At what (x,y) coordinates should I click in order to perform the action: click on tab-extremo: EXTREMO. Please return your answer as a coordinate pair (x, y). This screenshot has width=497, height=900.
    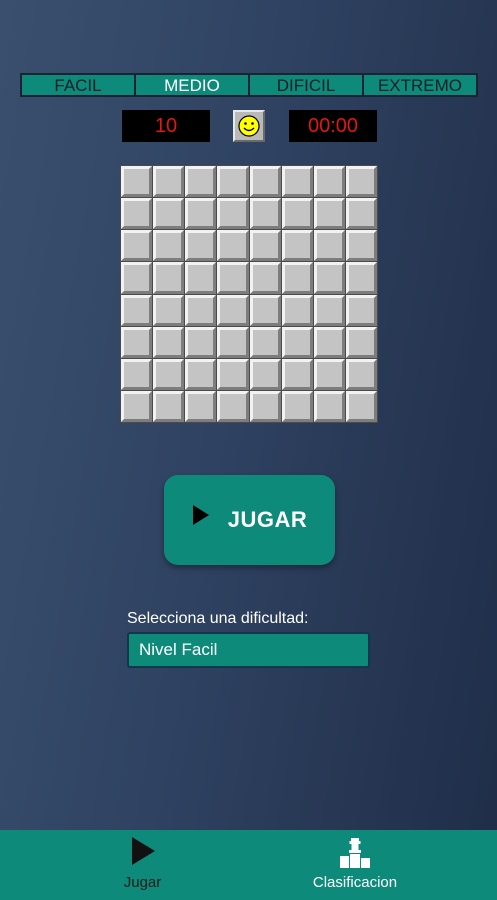
    Looking at the image, I should click on (420, 85).